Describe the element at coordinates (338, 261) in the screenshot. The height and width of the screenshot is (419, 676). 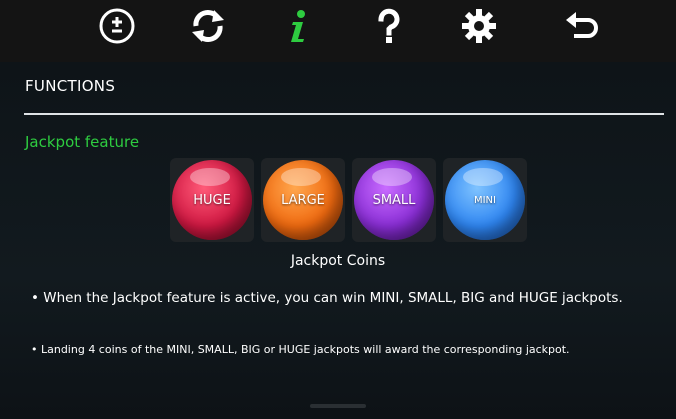
I see `coins-caption: Jackpot Coins` at that location.